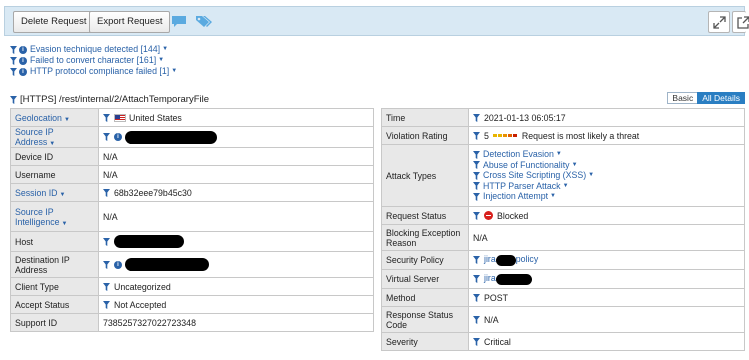 Image resolution: width=749 pixels, height=360 pixels. Describe the element at coordinates (140, 304) in the screenshot. I see `accept-status-value: Not Accepted` at that location.